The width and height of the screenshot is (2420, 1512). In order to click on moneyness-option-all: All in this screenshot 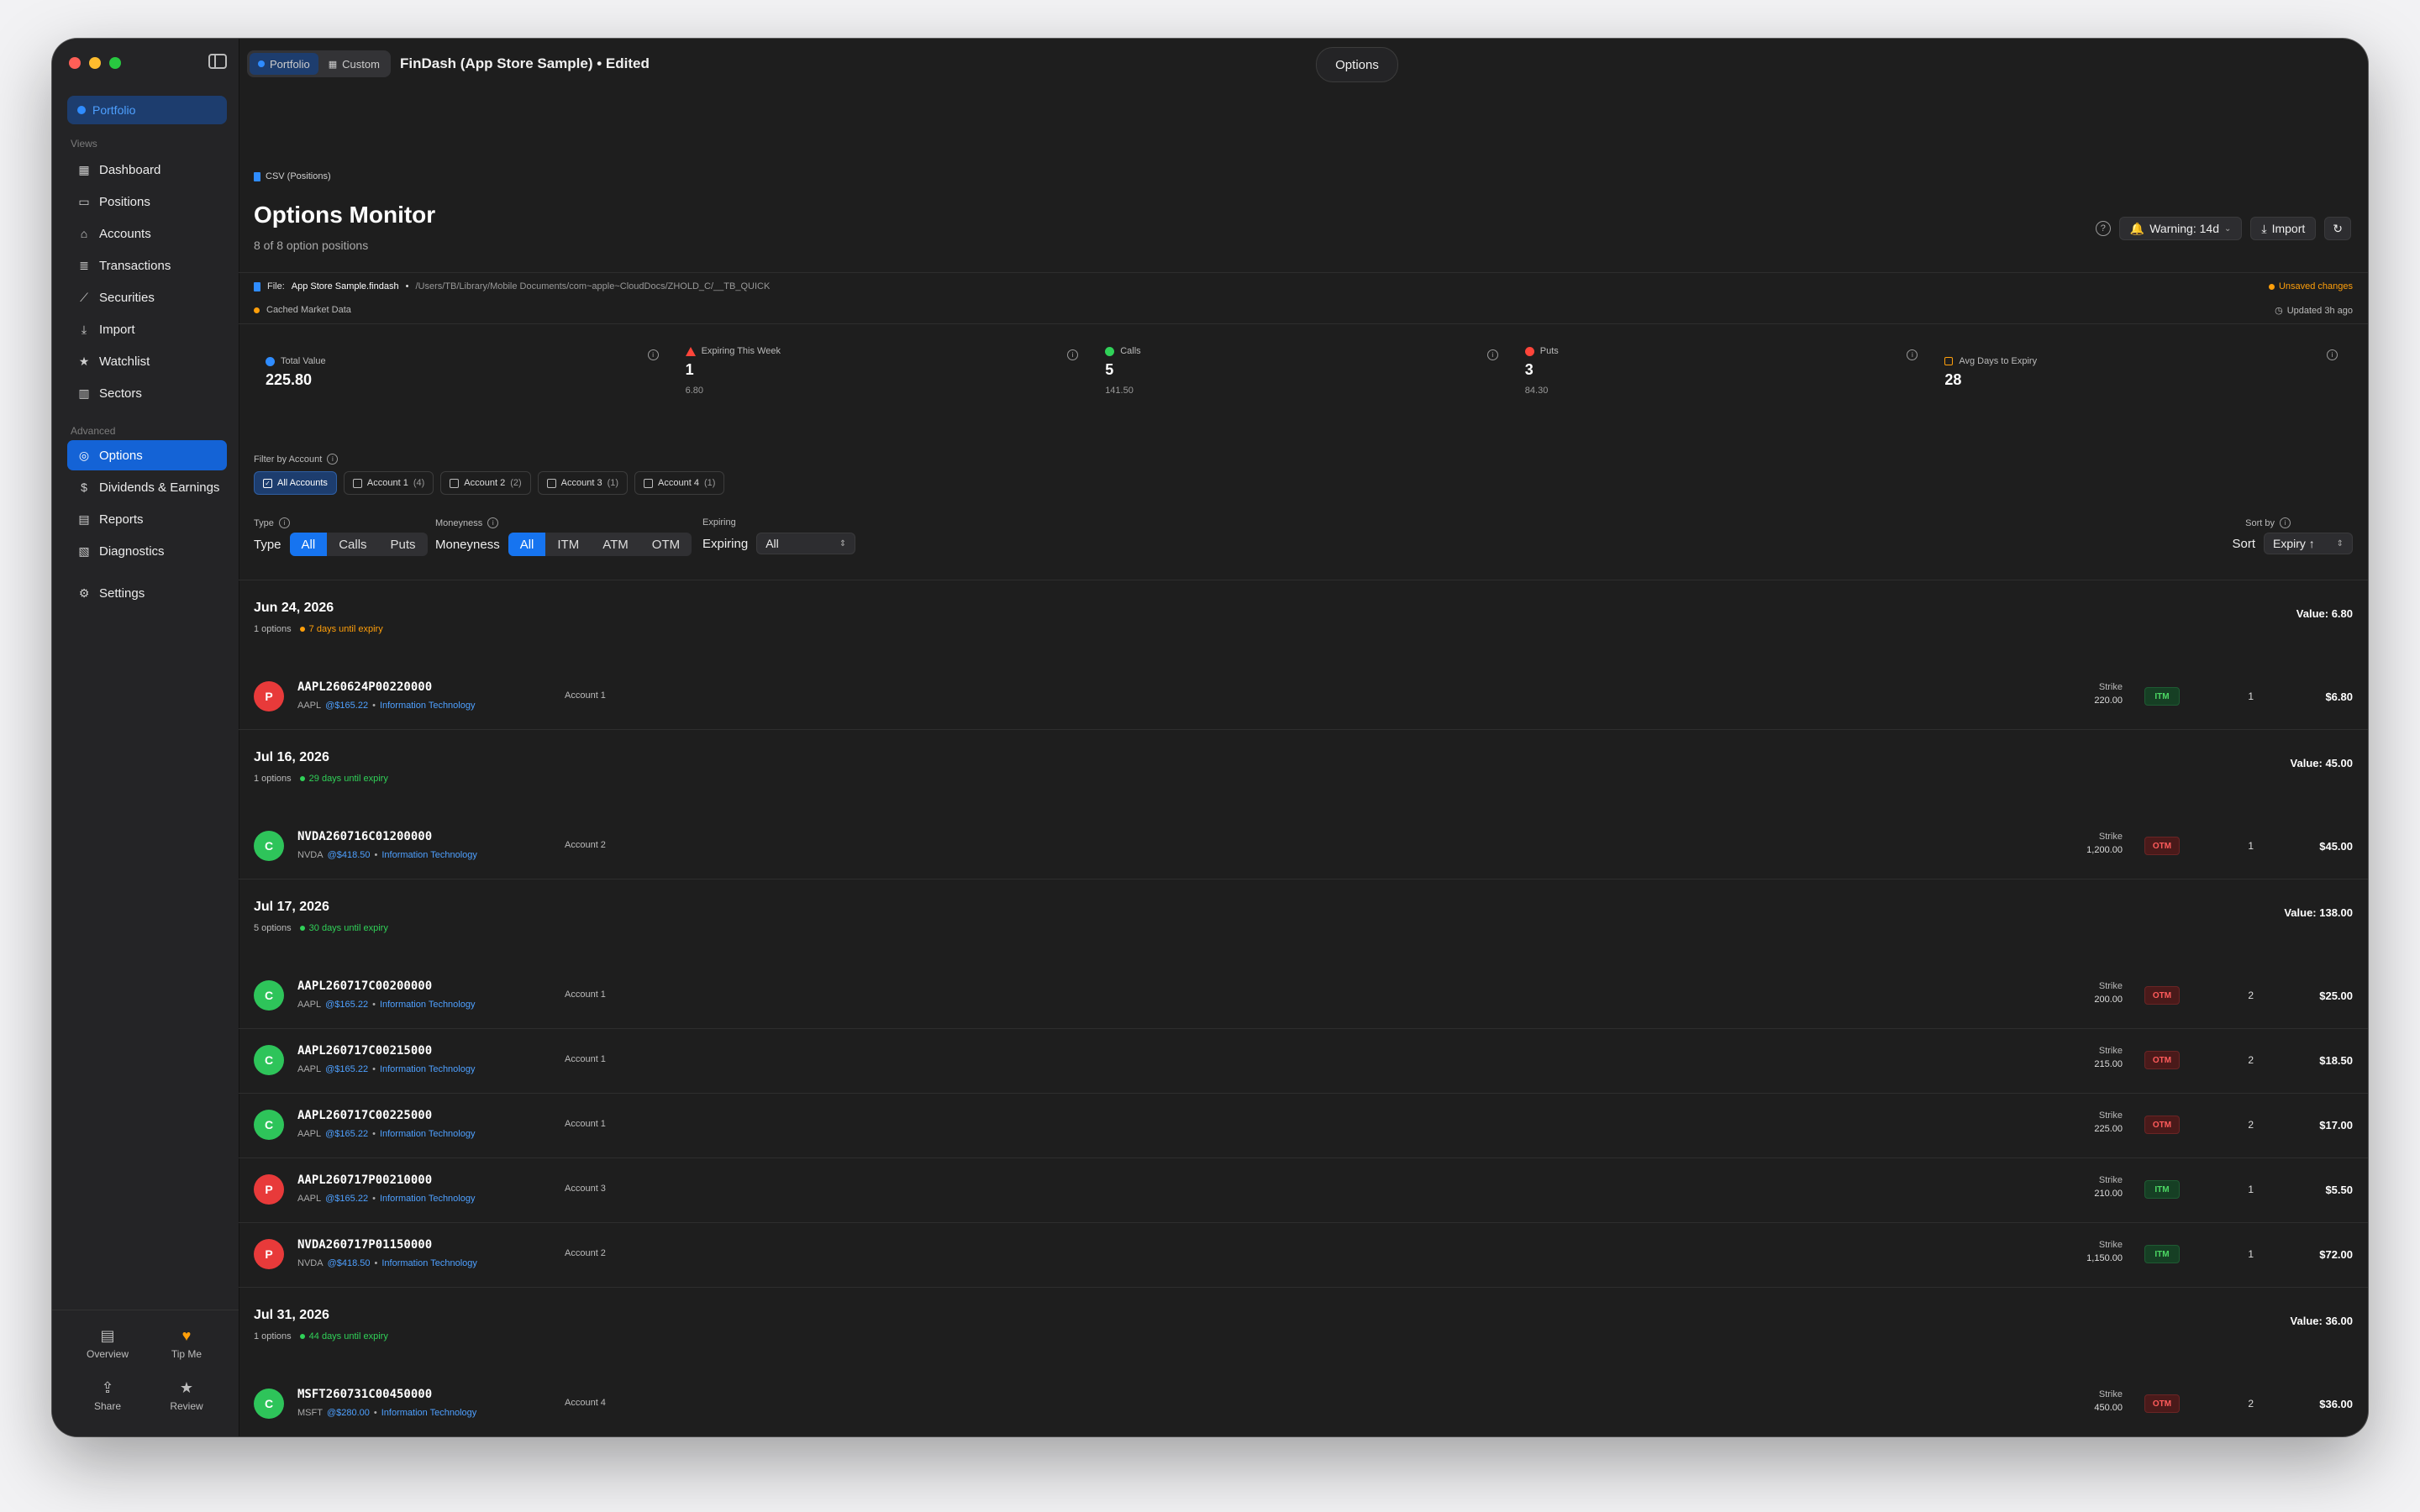, I will do `click(527, 544)`.